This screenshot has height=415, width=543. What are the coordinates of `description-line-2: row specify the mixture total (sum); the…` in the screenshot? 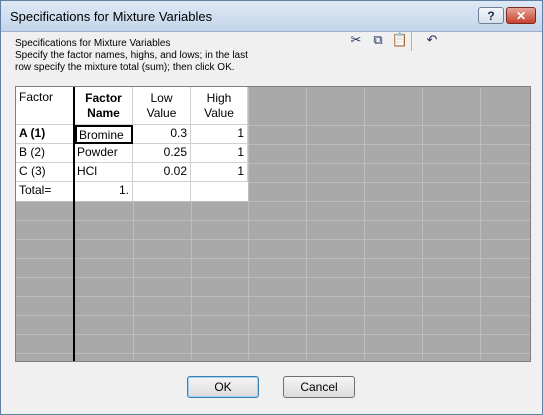 It's located at (125, 67).